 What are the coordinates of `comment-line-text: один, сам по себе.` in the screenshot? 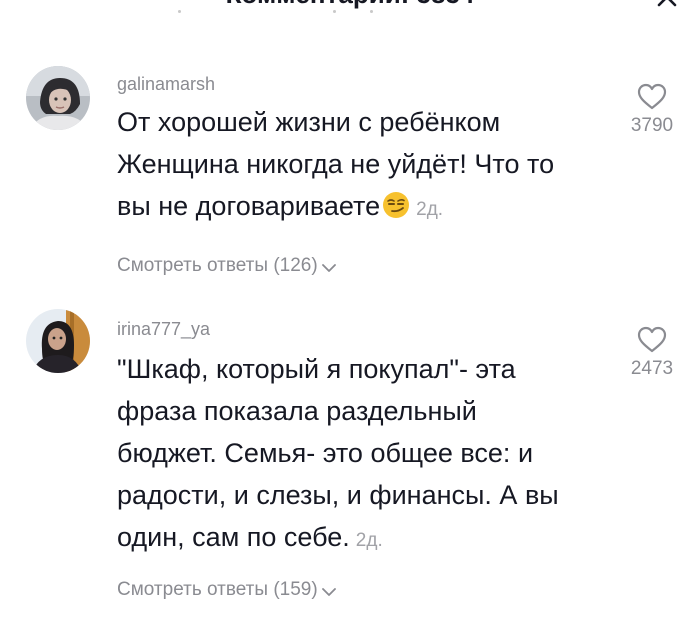 It's located at (233, 537).